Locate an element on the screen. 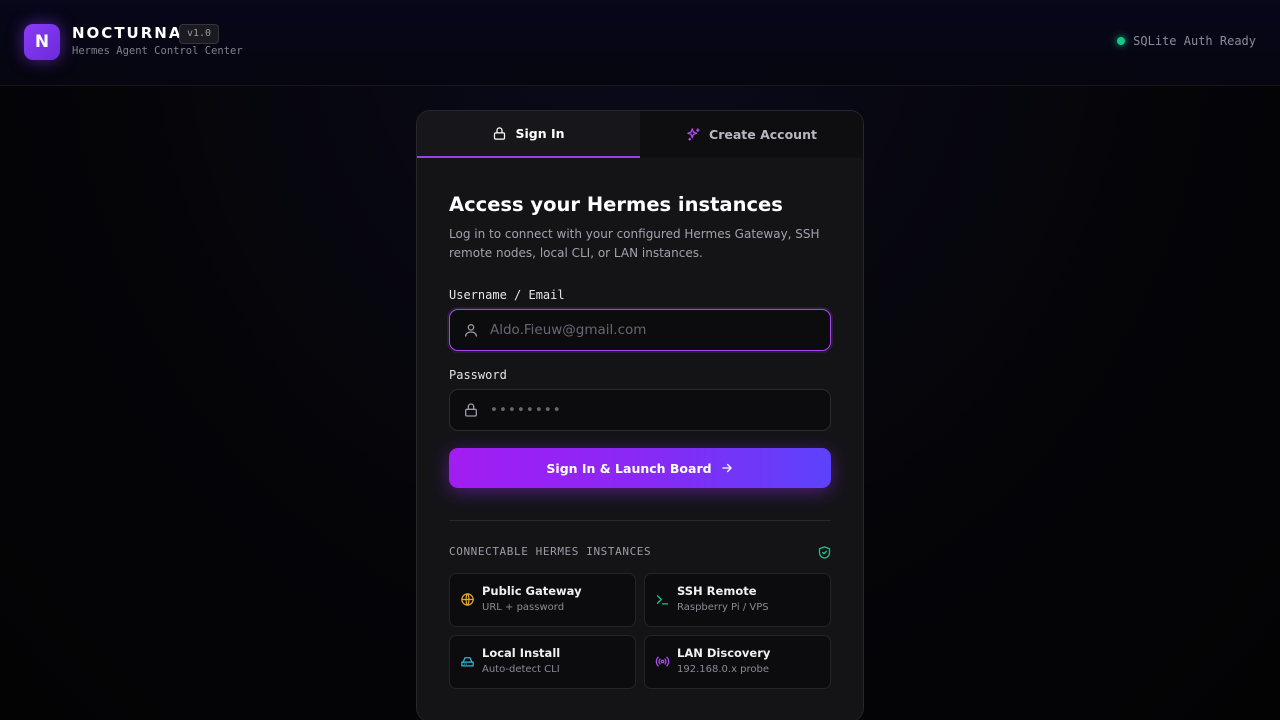 This screenshot has width=1280, height=720. broadcast-icon is located at coordinates (662, 661).